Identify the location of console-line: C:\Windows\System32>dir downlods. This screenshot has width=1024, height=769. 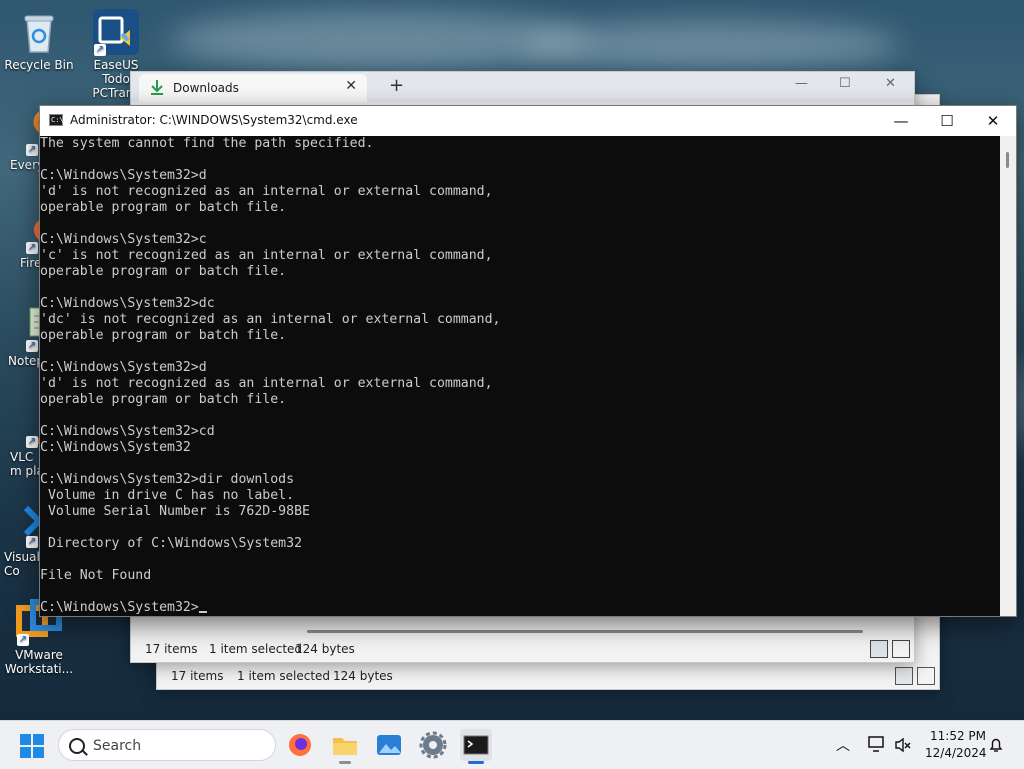
(167, 479).